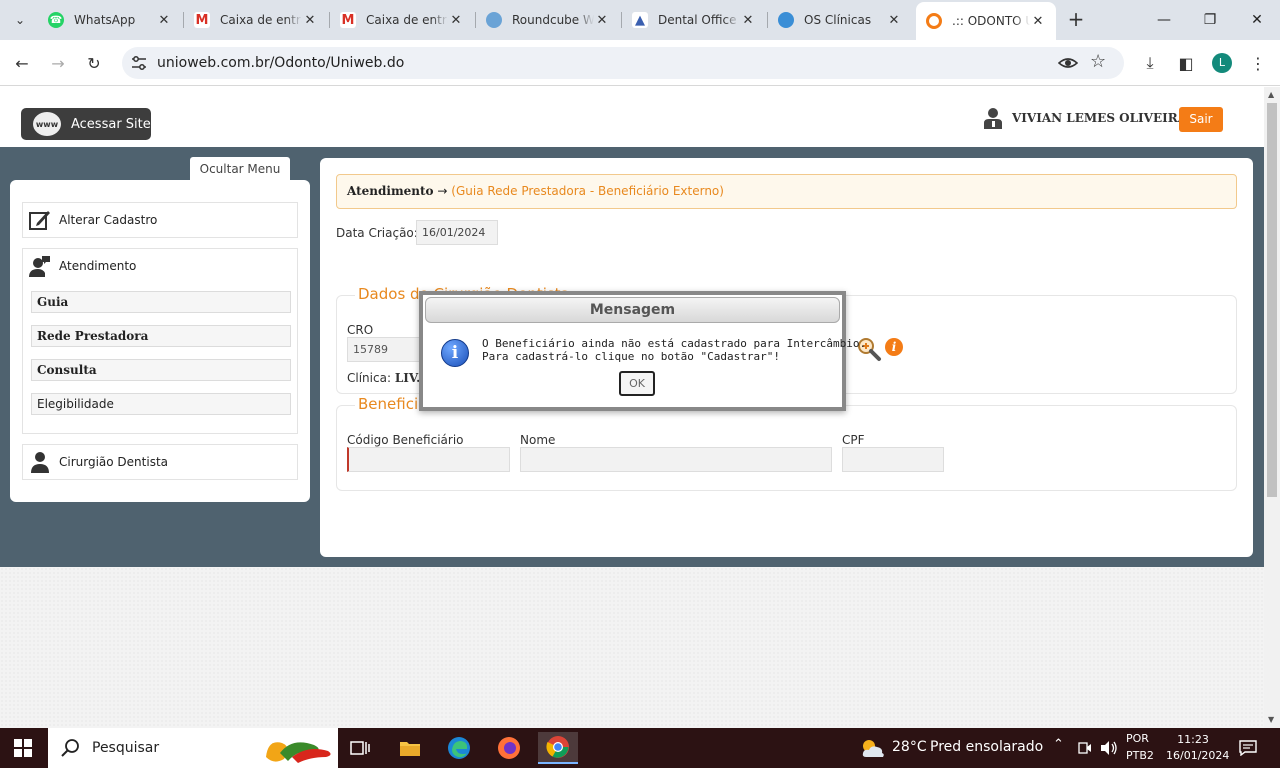 The image size is (1280, 768). I want to click on logout-button: Sair, so click(1201, 119).